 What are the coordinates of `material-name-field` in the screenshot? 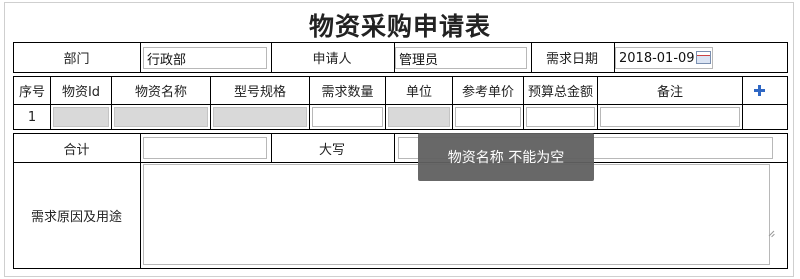 It's located at (161, 117).